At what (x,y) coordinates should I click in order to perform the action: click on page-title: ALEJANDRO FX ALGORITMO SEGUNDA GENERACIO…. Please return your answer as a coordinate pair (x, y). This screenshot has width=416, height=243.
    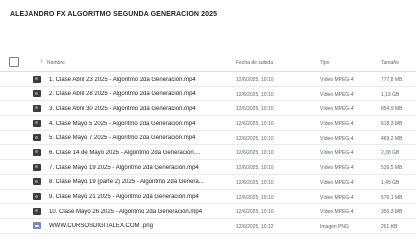
    Looking at the image, I should click on (114, 14).